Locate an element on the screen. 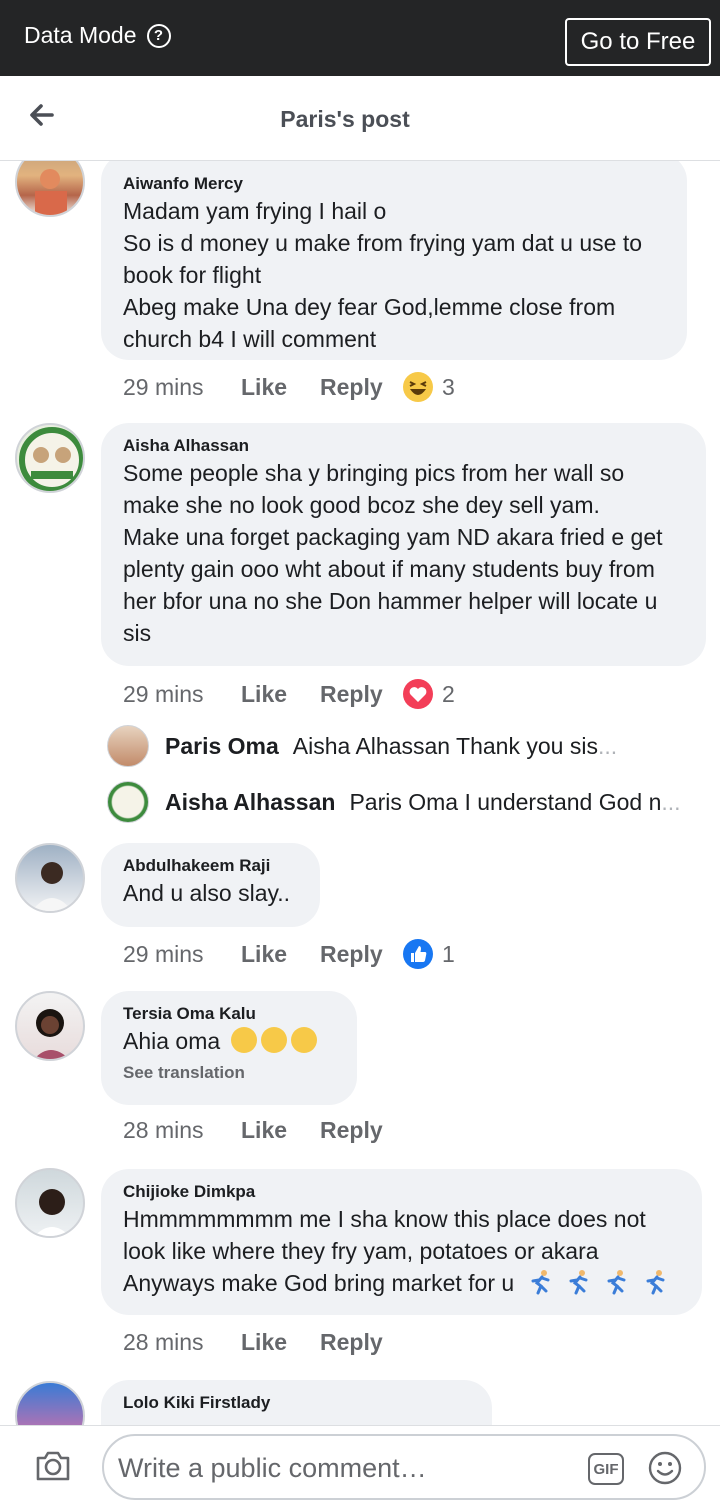 The image size is (720, 1508). comment-actions: 29 mins Like Reply 1 is located at coordinates (289, 954).